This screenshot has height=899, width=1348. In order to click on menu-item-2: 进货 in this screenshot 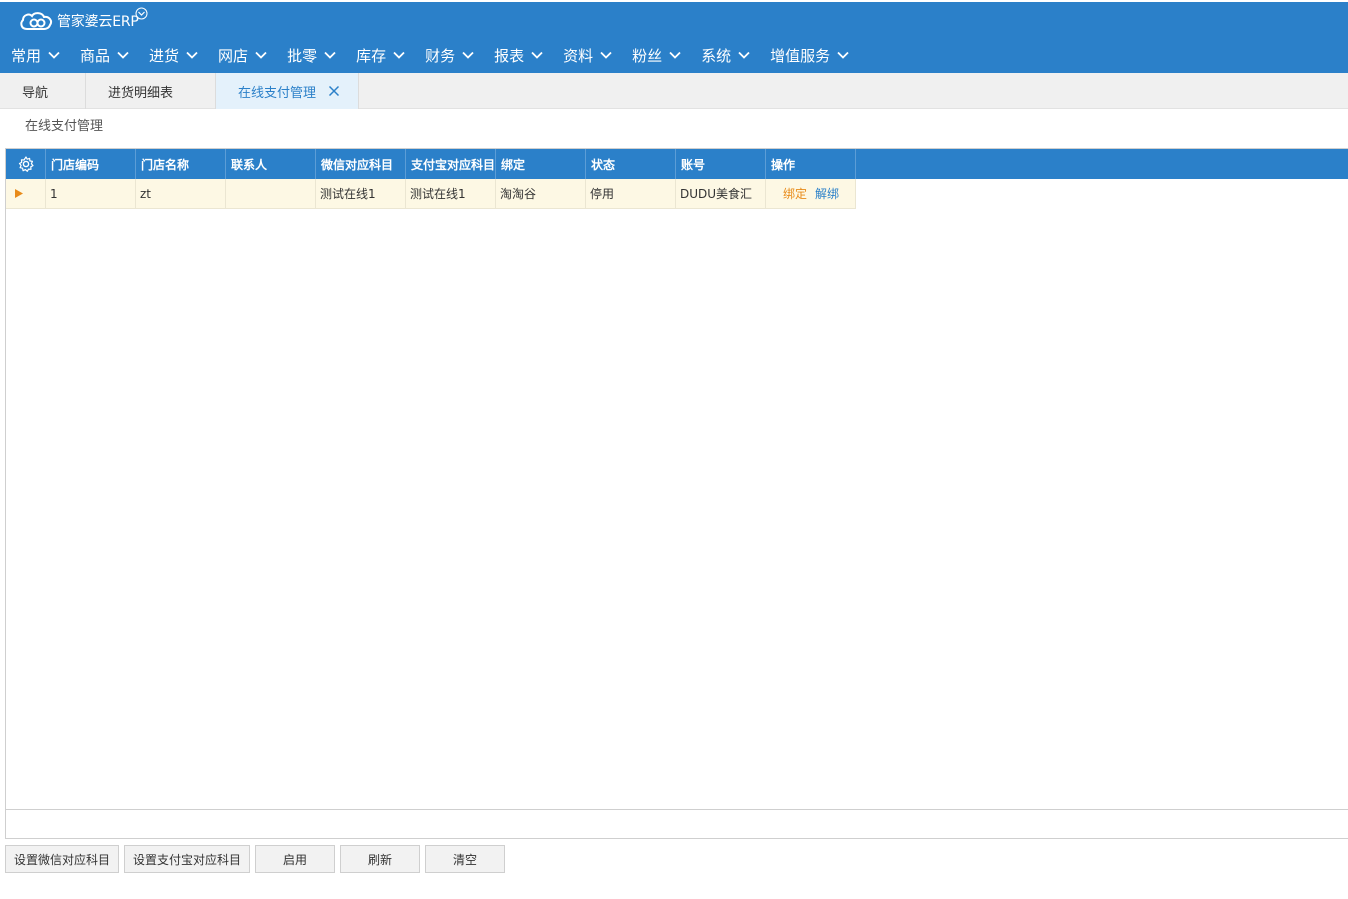, I will do `click(172, 55)`.